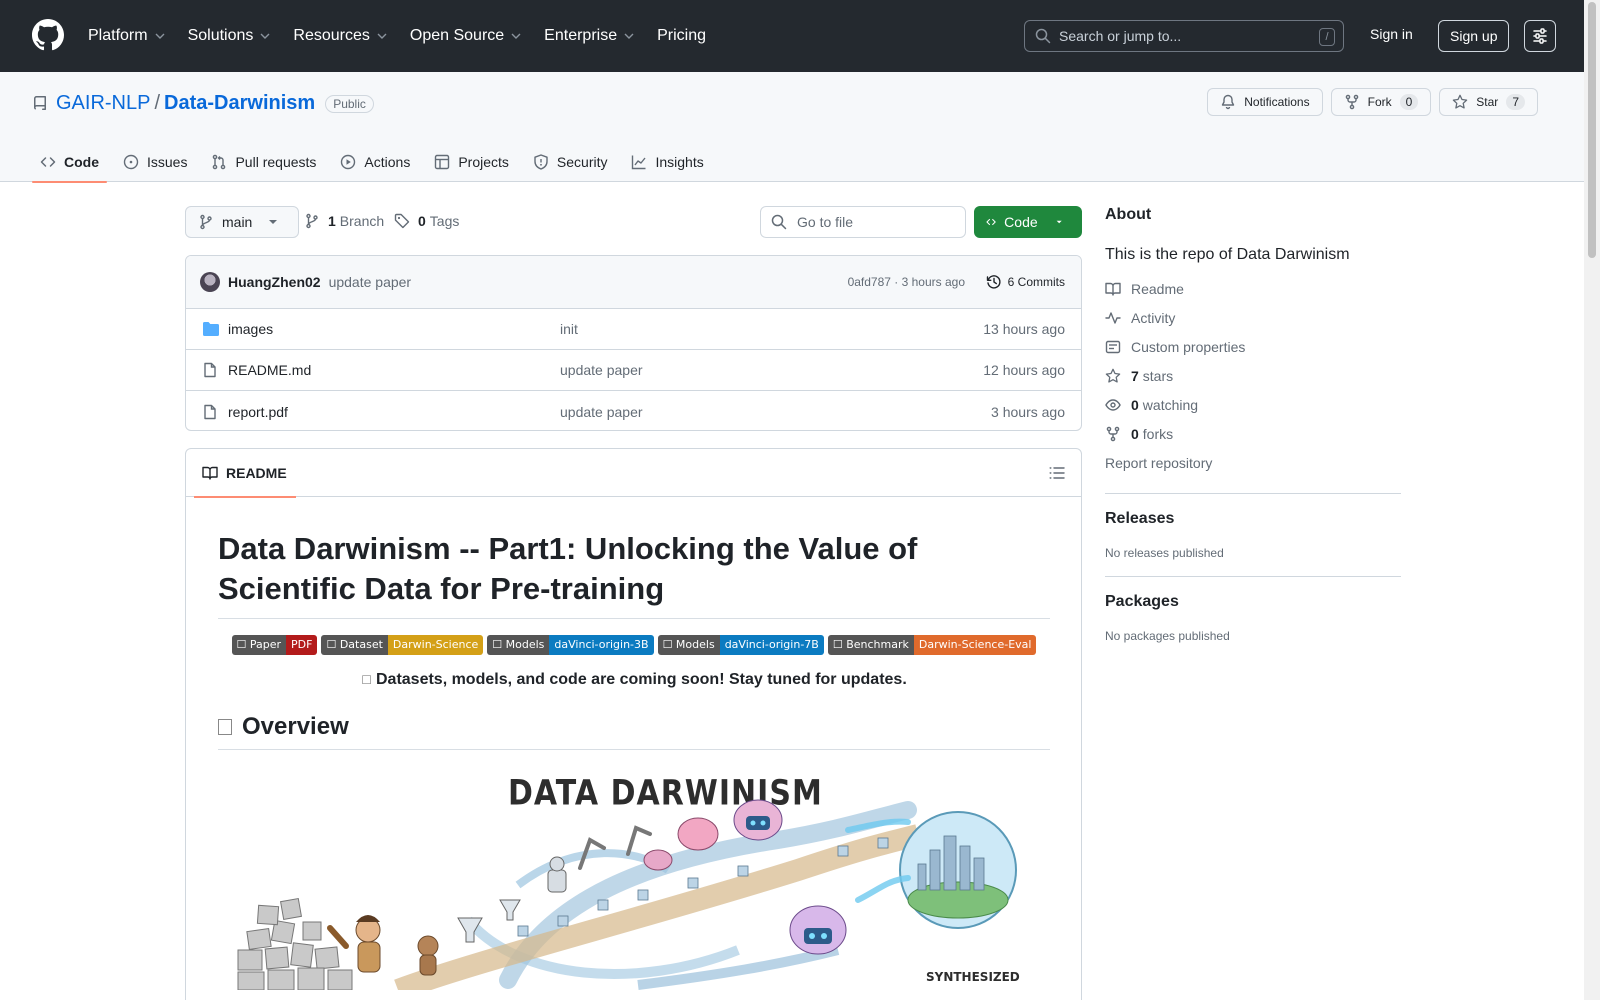 The height and width of the screenshot is (1000, 1600). I want to click on tab-insights: Insights, so click(667, 162).